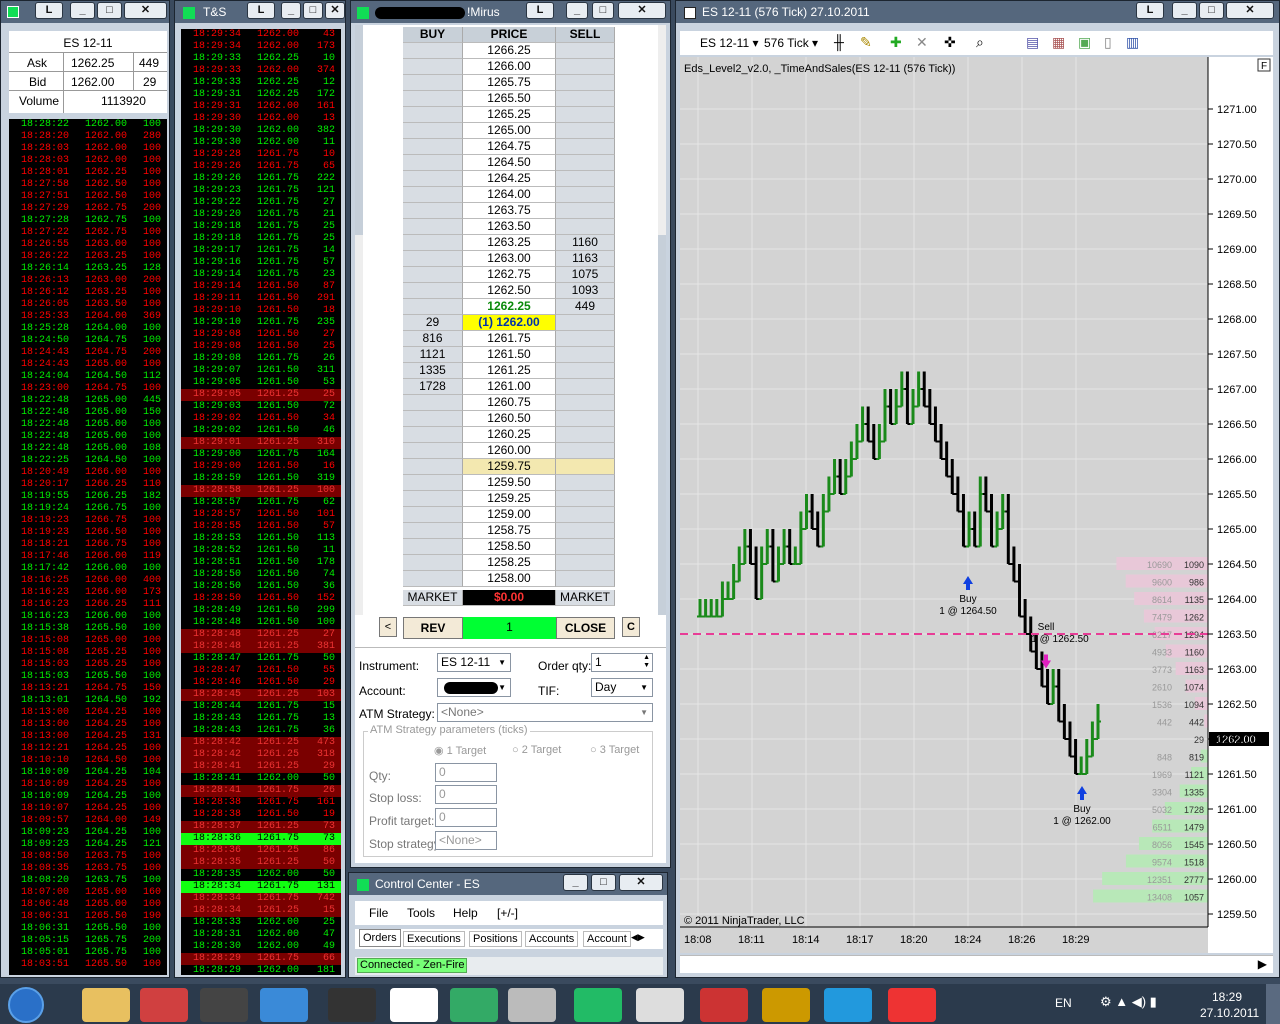  I want to click on qty-stepper: 0, so click(466, 772).